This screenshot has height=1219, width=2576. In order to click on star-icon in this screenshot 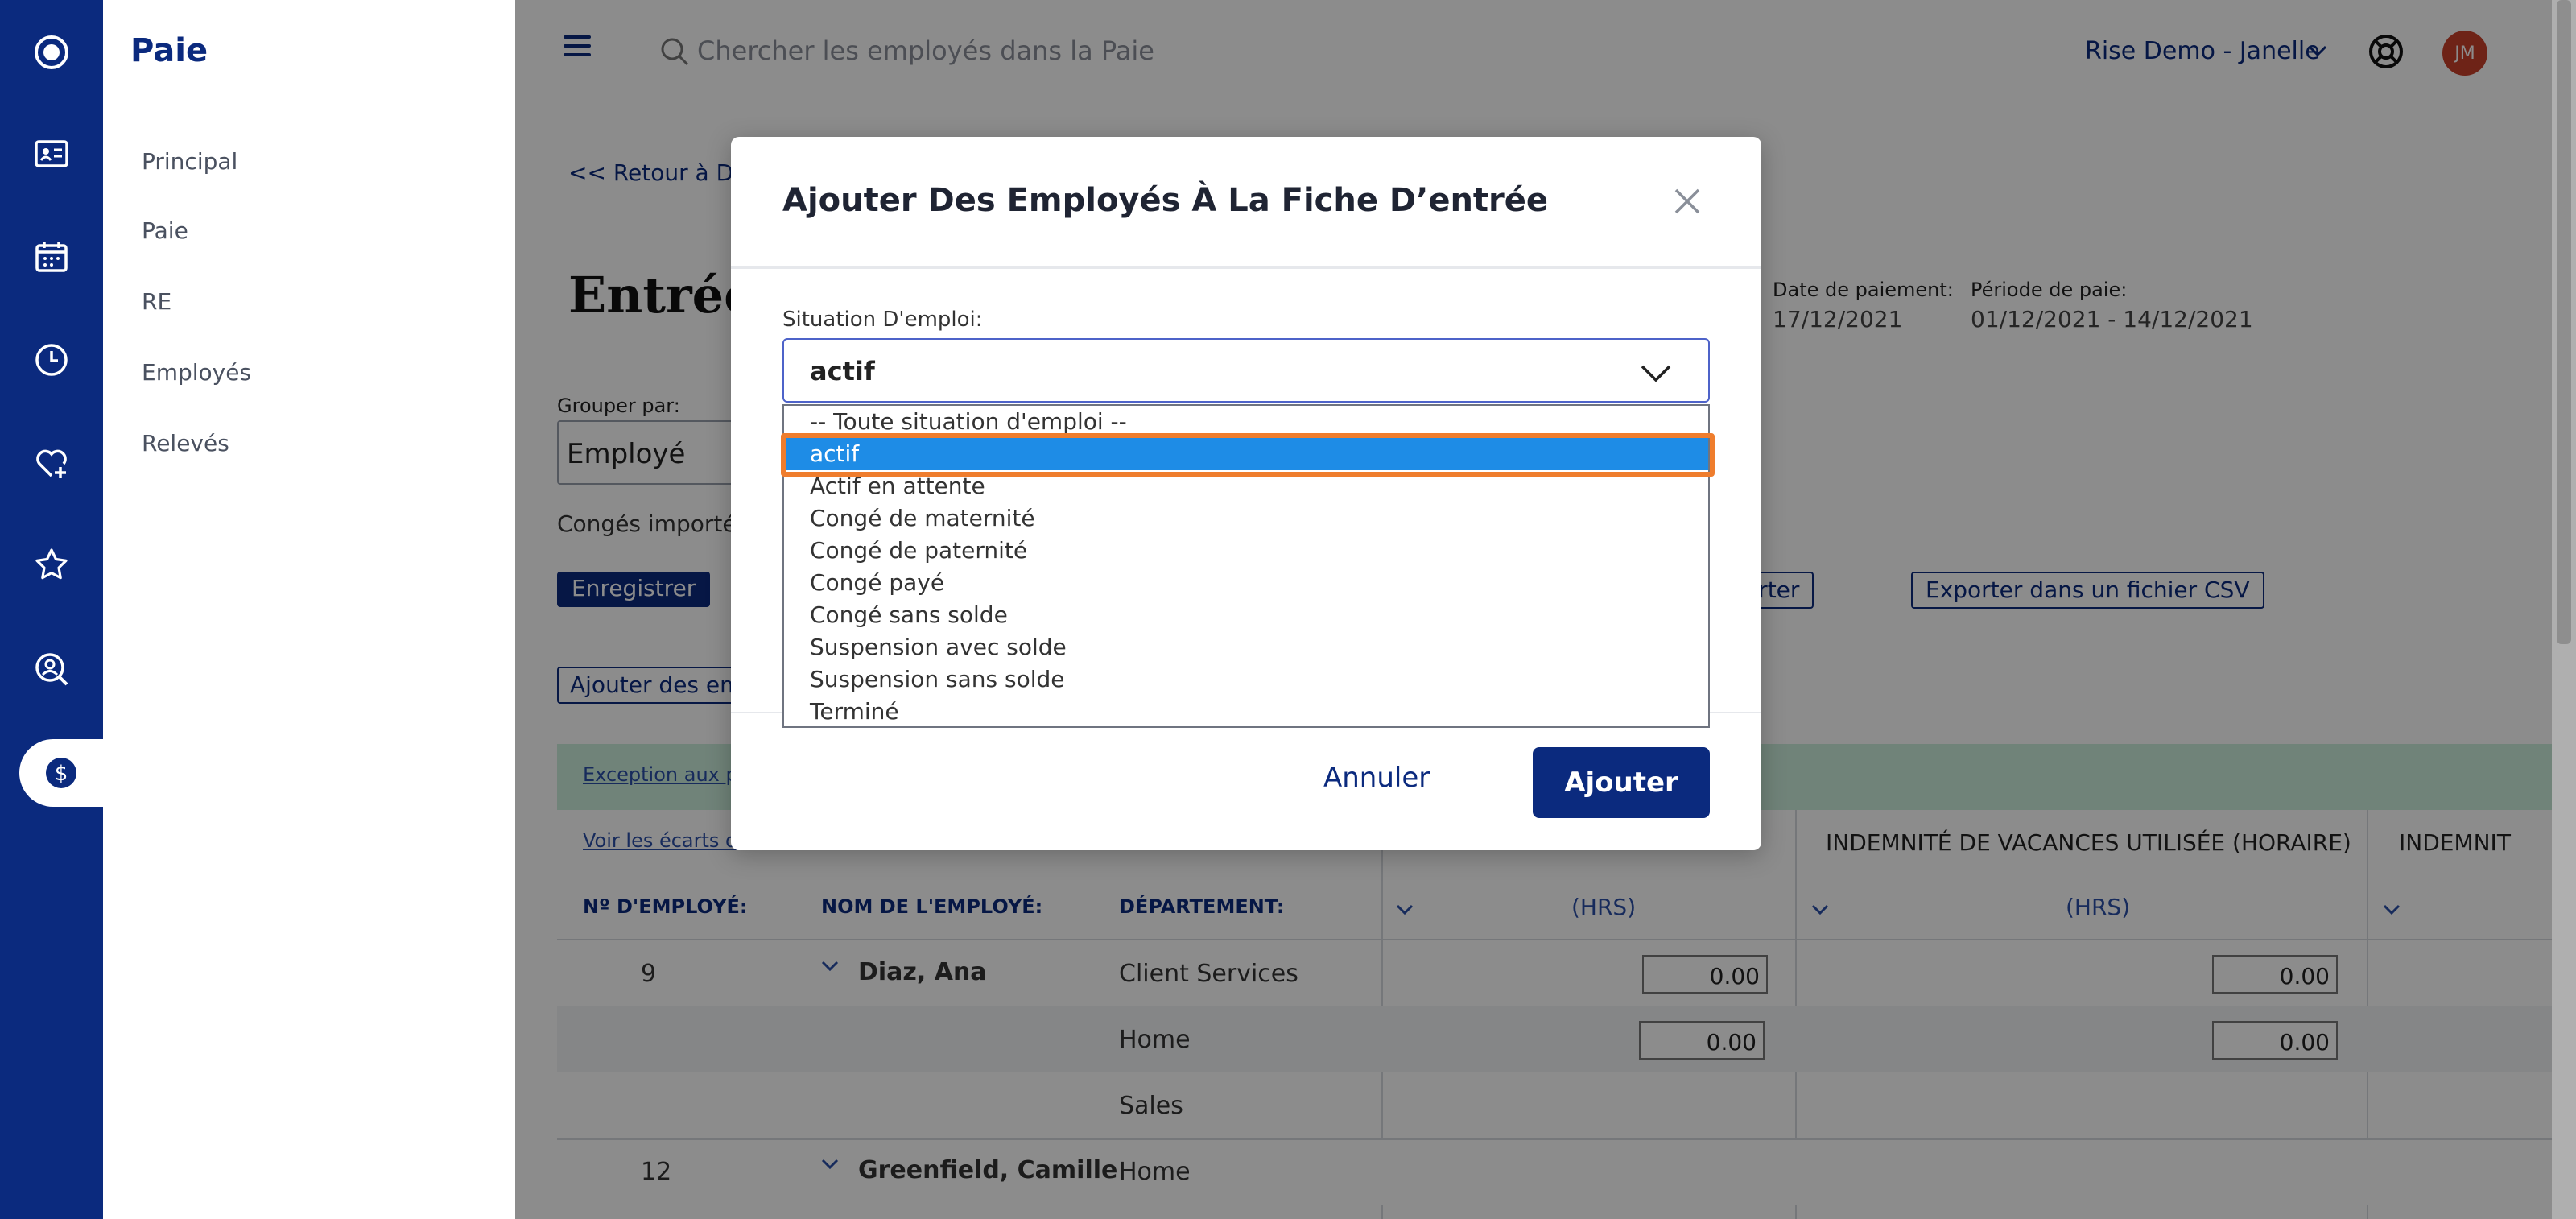, I will do `click(51, 564)`.